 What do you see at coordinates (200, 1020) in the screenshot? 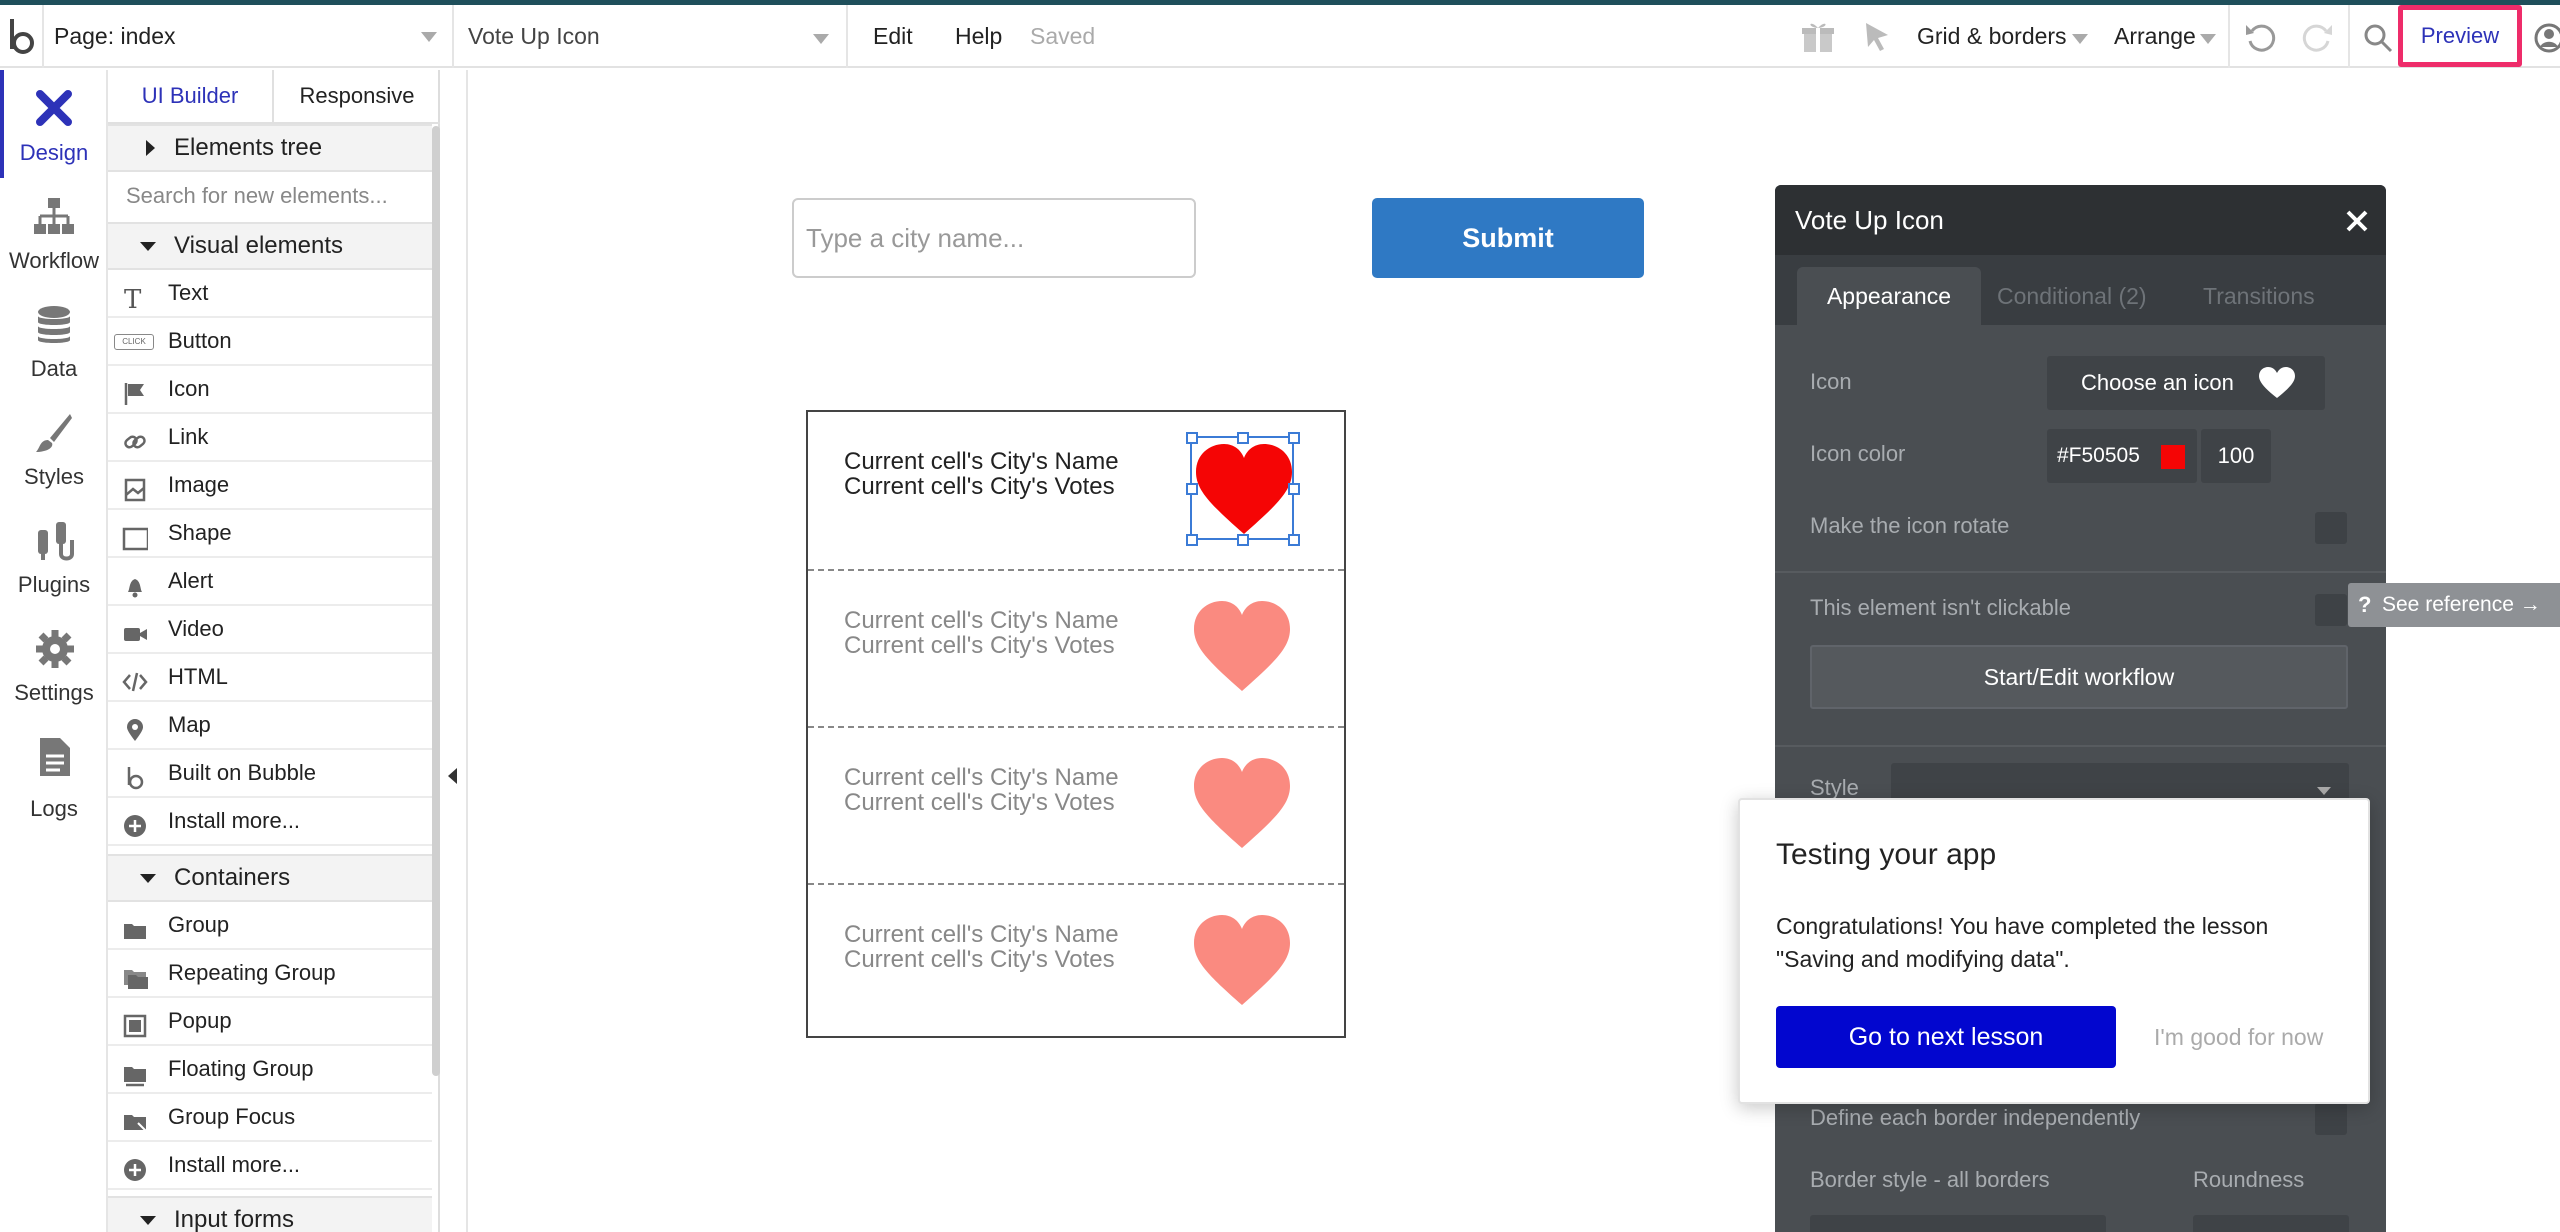
I see `palette-item-label: Popup` at bounding box center [200, 1020].